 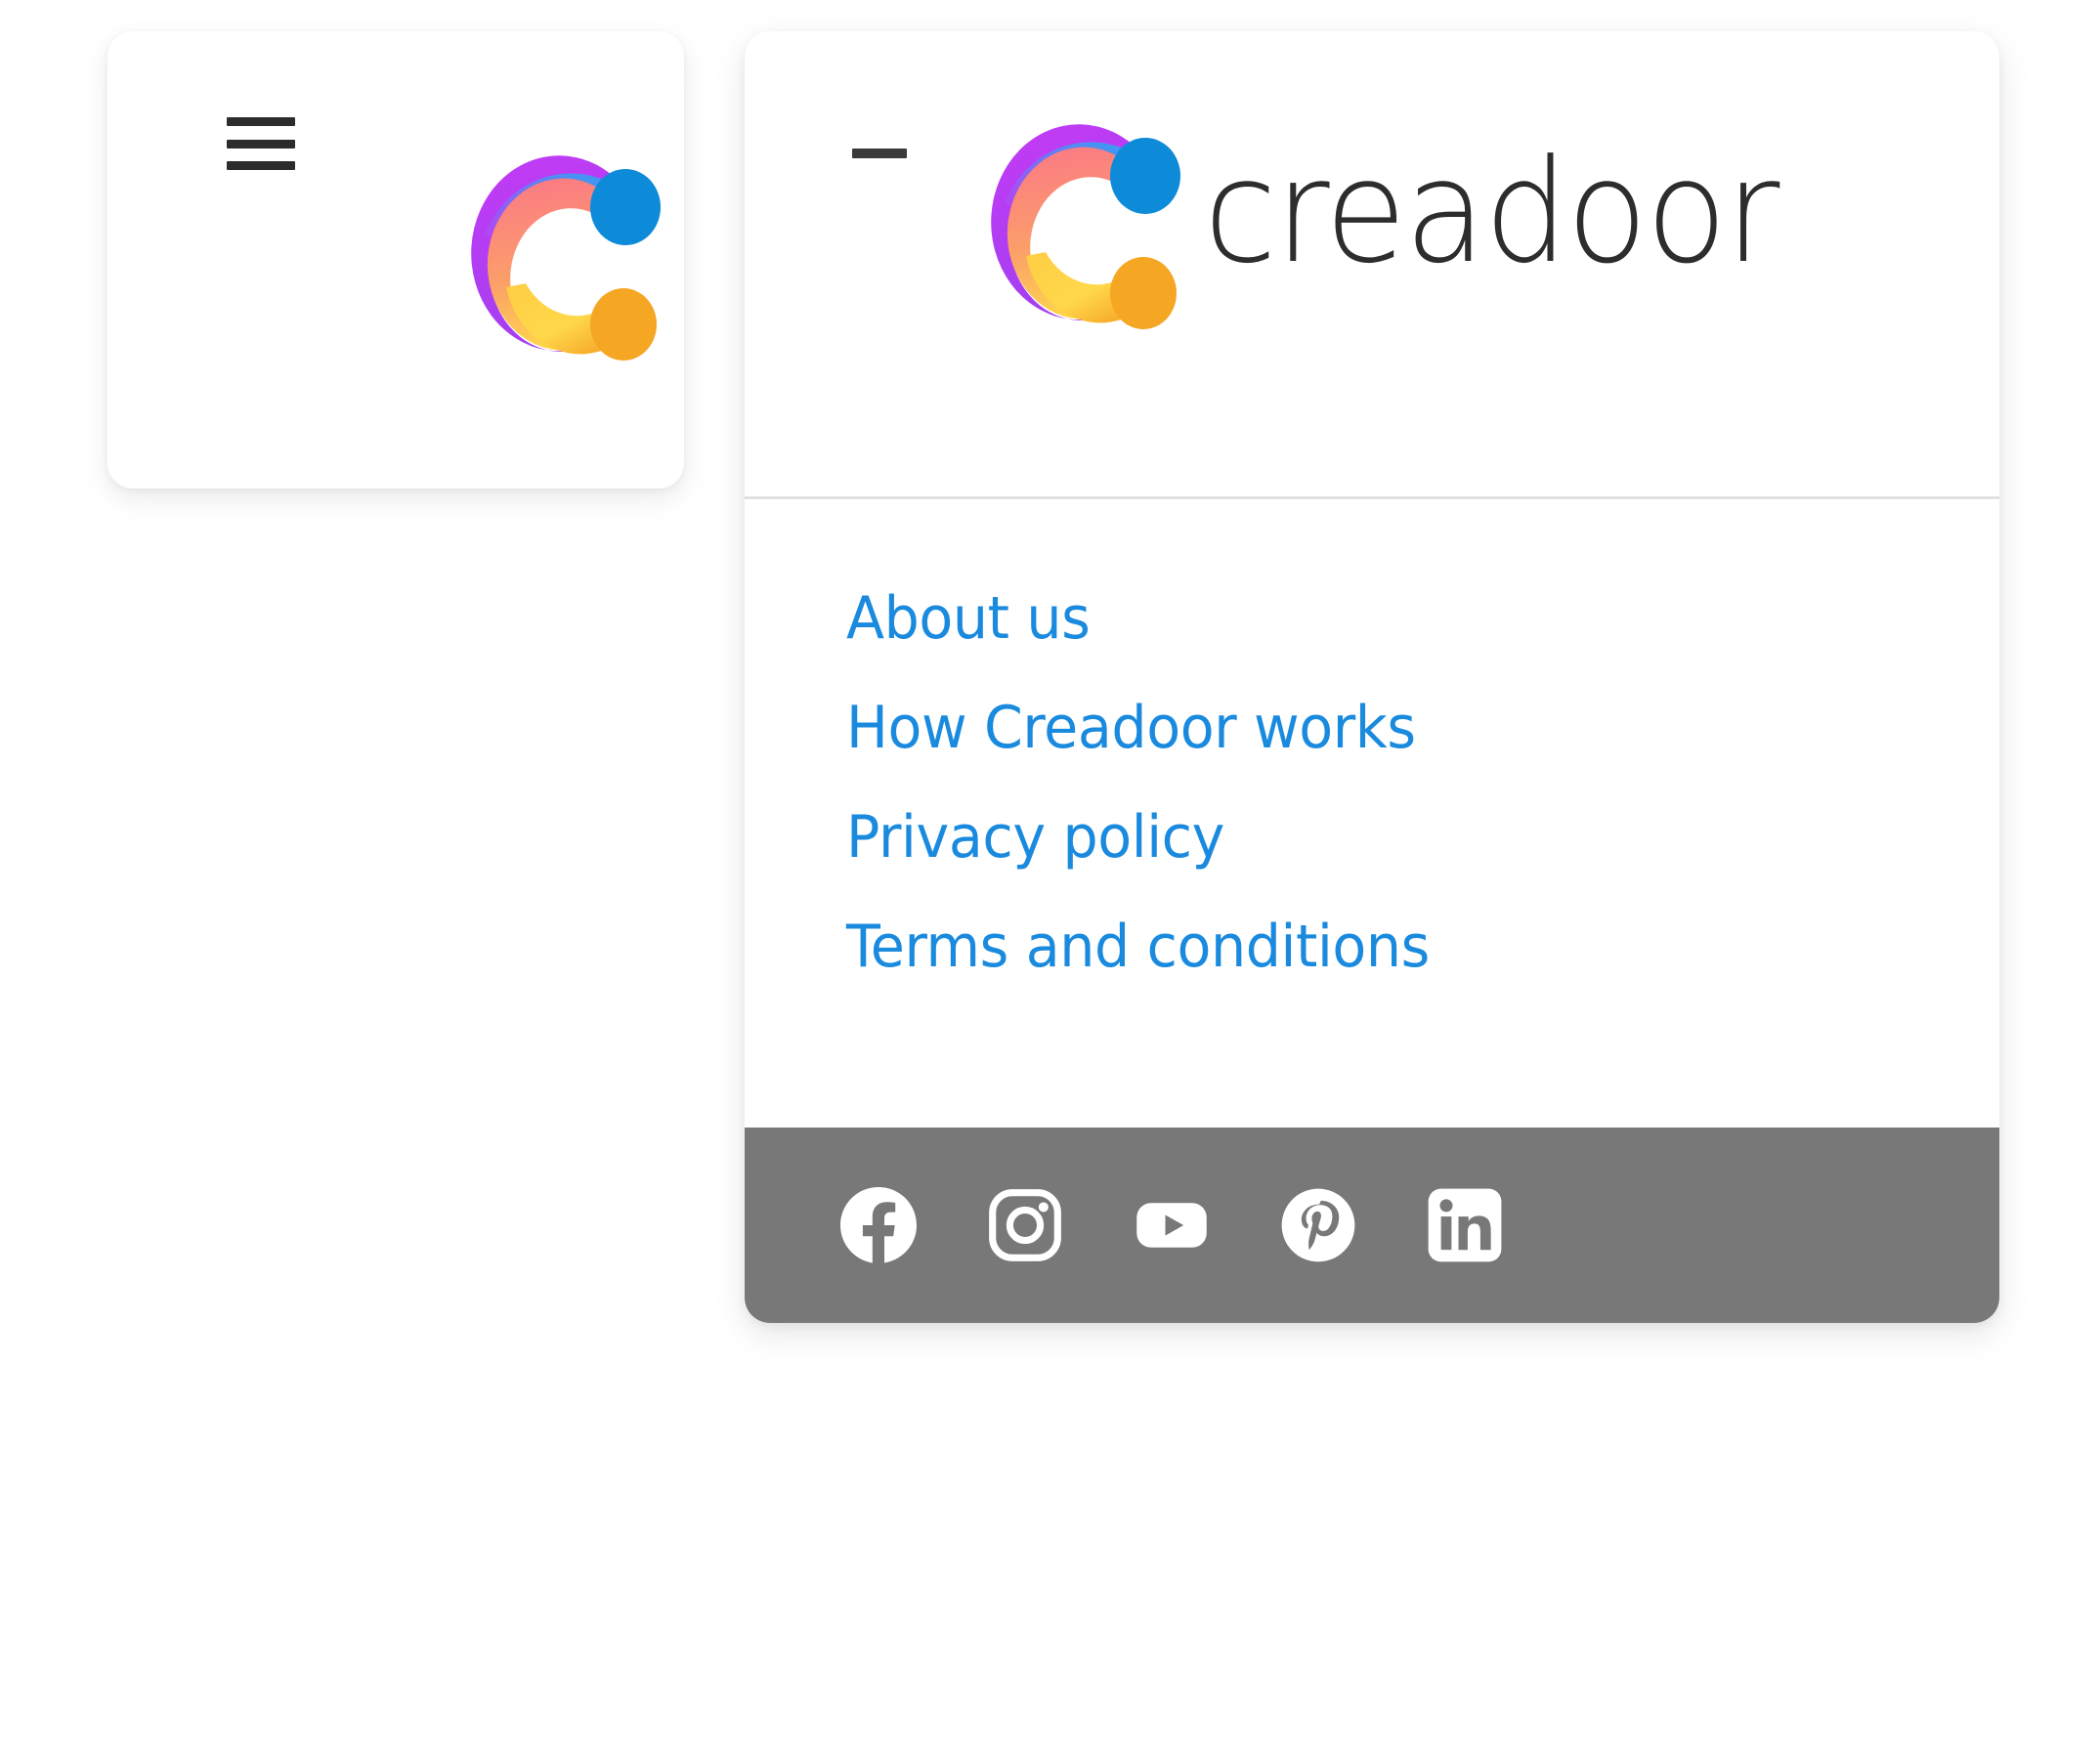 I want to click on minus-bar, so click(x=880, y=153).